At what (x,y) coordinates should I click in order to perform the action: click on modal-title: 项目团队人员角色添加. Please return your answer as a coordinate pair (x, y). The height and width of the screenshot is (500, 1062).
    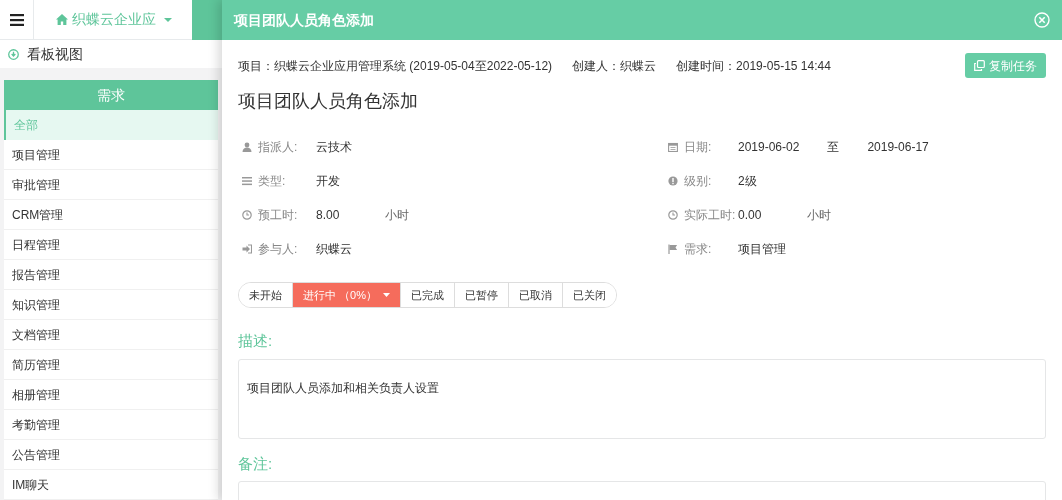
    Looking at the image, I should click on (304, 20).